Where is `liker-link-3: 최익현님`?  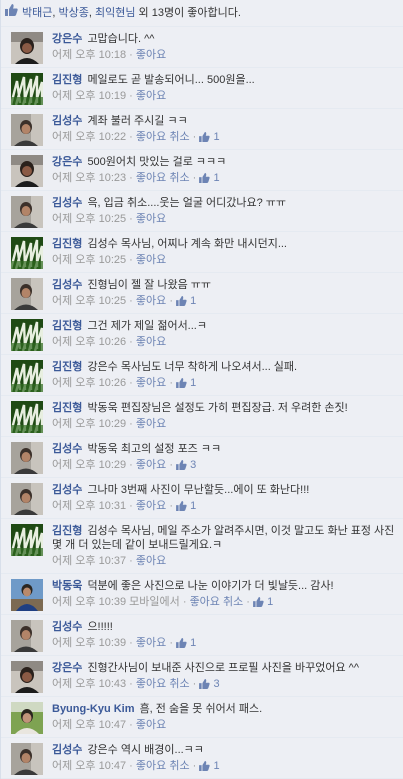 liker-link-3: 최익현님 is located at coordinates (115, 13).